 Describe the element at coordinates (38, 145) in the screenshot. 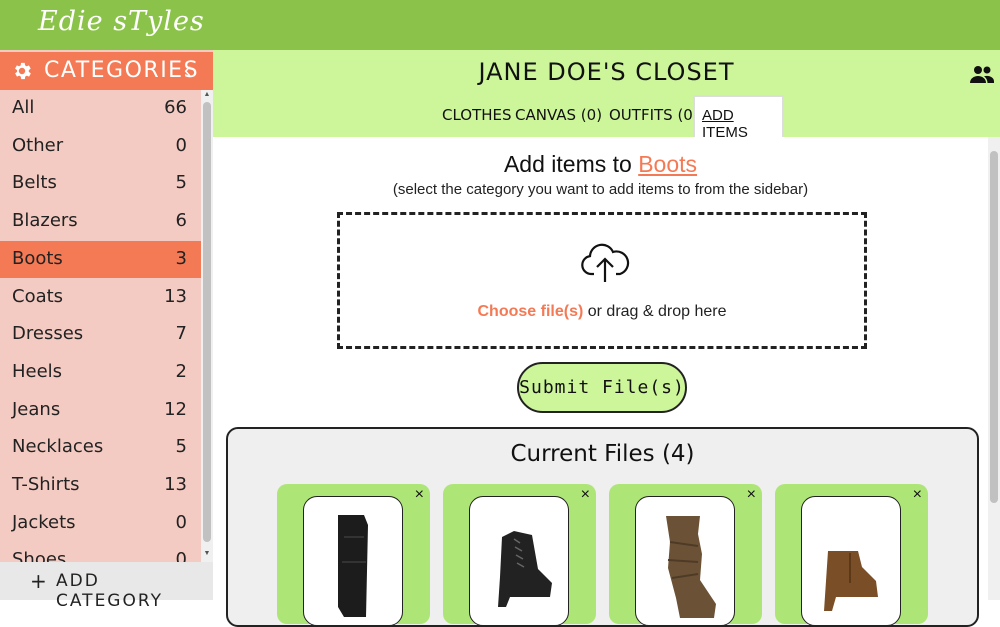

I see `sidebar-item-label: Other` at that location.